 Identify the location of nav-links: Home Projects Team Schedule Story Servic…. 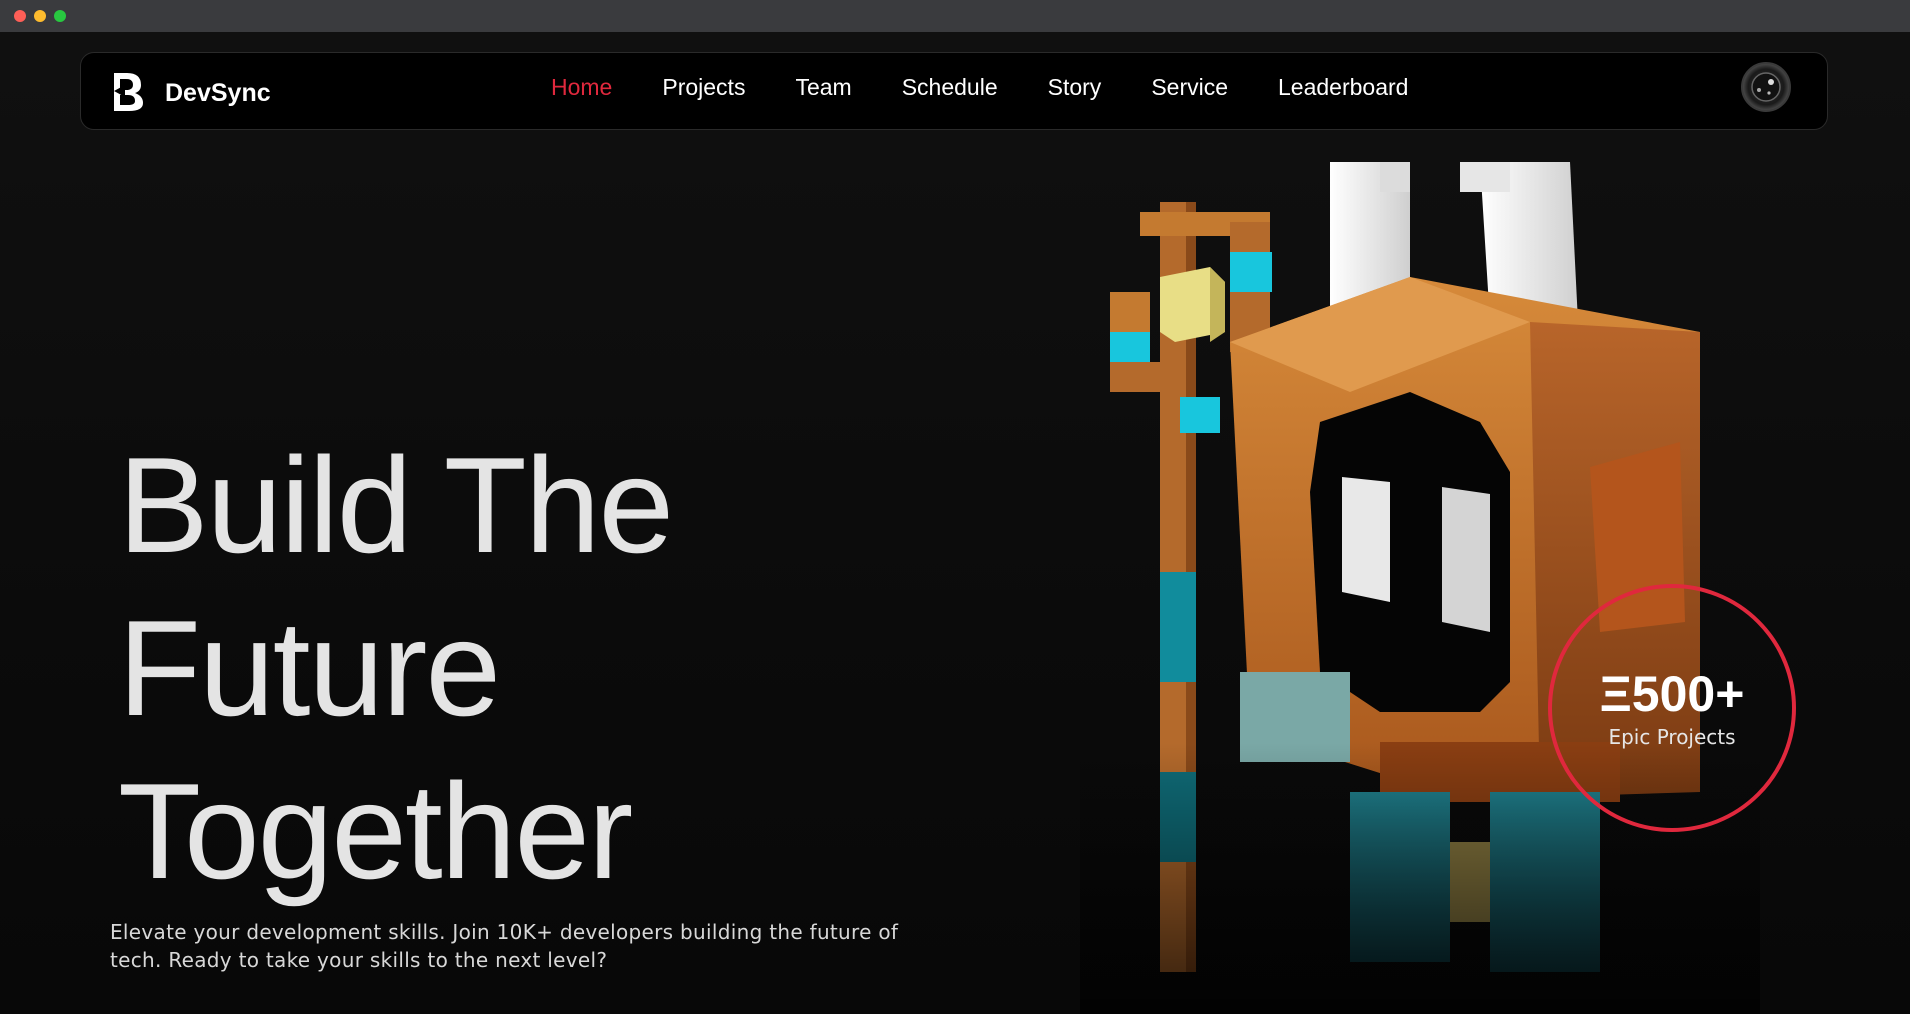
(979, 87).